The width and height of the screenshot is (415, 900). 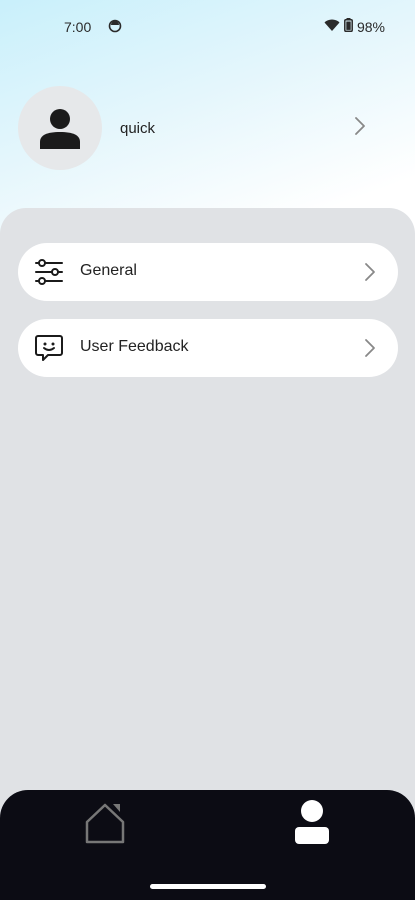 I want to click on feedback-chat-icon, so click(x=49, y=348).